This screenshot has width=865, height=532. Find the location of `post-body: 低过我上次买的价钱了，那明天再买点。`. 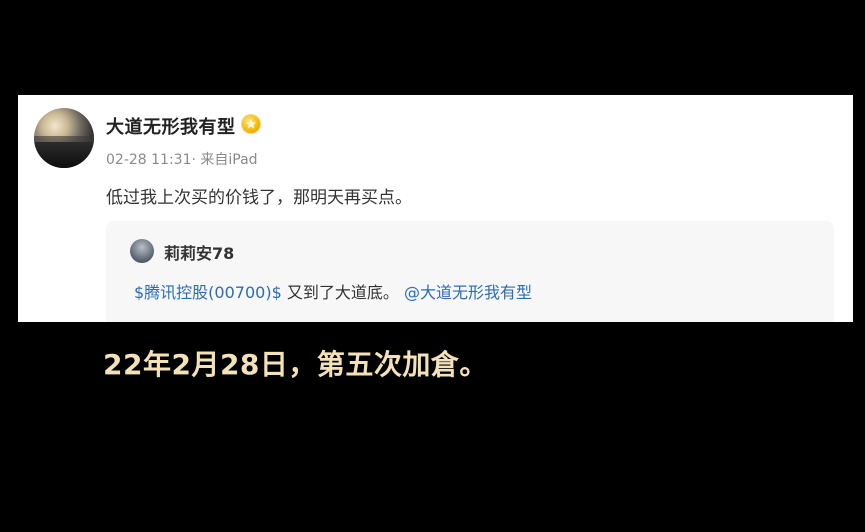

post-body: 低过我上次买的价钱了，那明天再买点。 is located at coordinates (259, 198).